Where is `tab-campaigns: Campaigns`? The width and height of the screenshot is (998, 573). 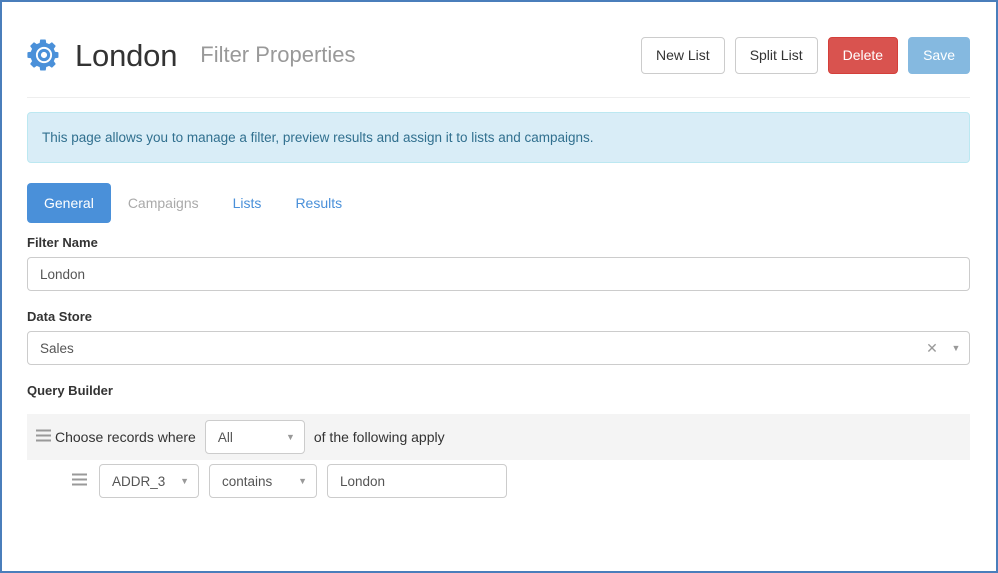
tab-campaigns: Campaigns is located at coordinates (163, 203).